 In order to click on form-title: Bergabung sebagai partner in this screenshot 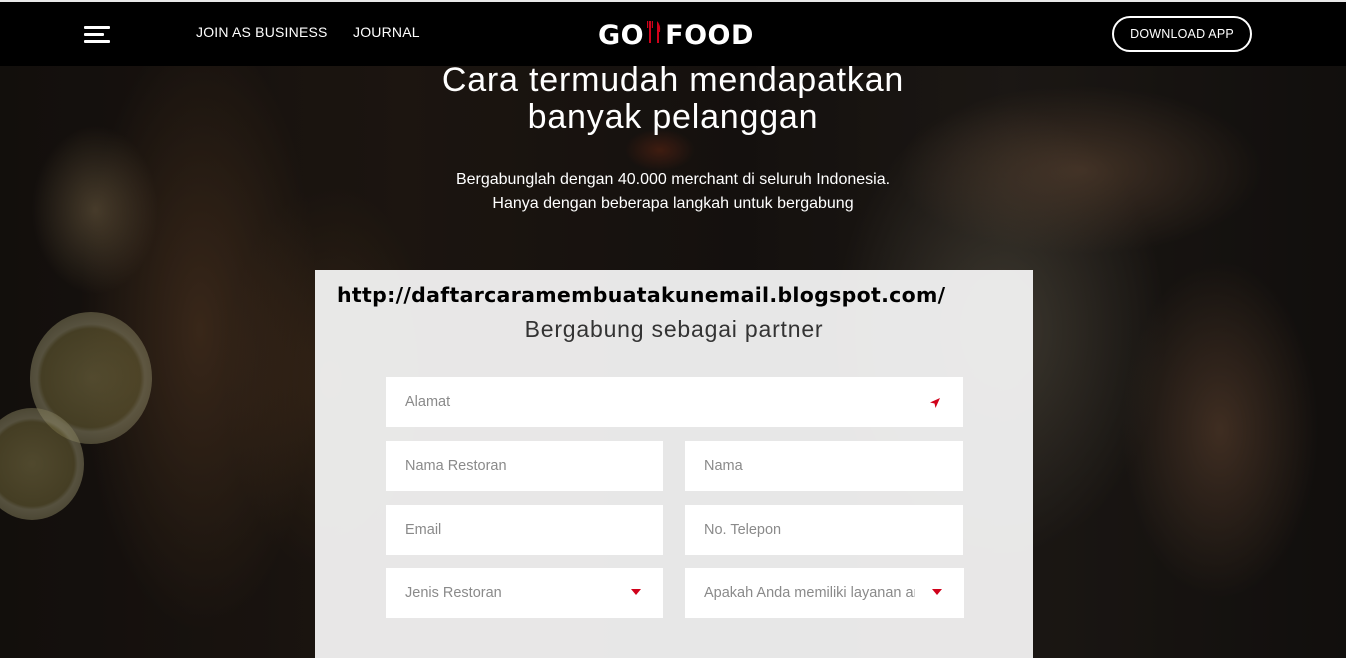, I will do `click(674, 329)`.